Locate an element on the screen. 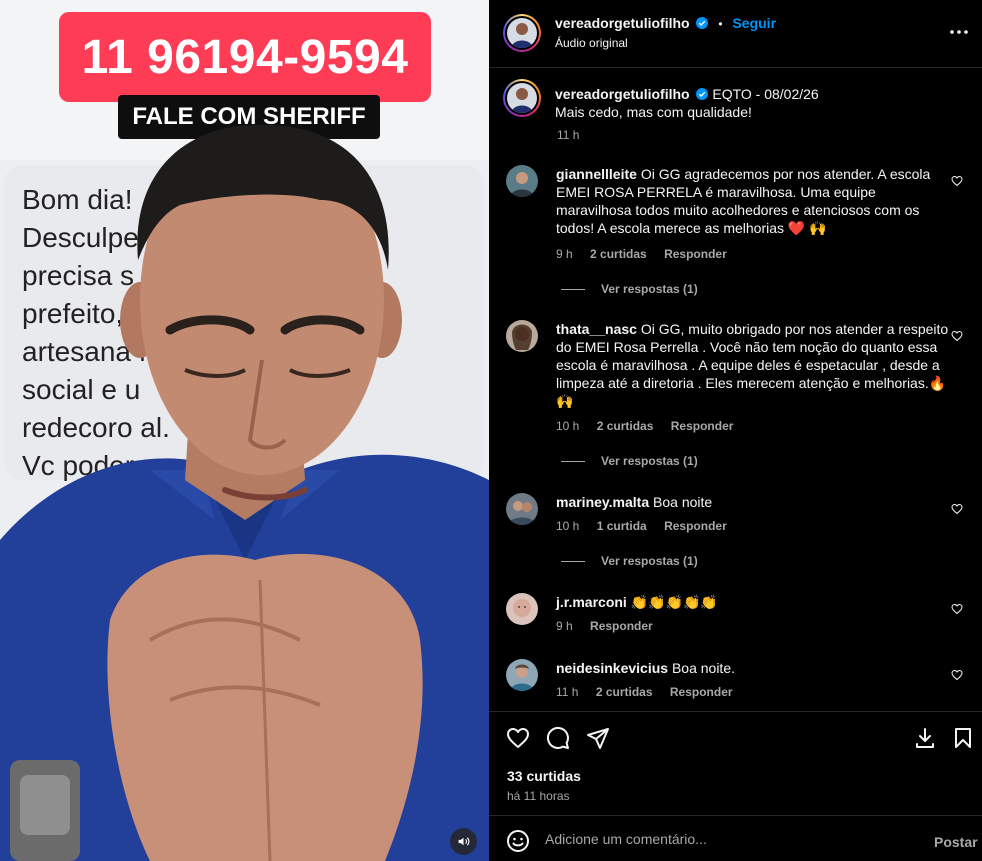 The height and width of the screenshot is (861, 982). header-username-row: vereadorgetuliofilho • Seguir is located at coordinates (665, 23).